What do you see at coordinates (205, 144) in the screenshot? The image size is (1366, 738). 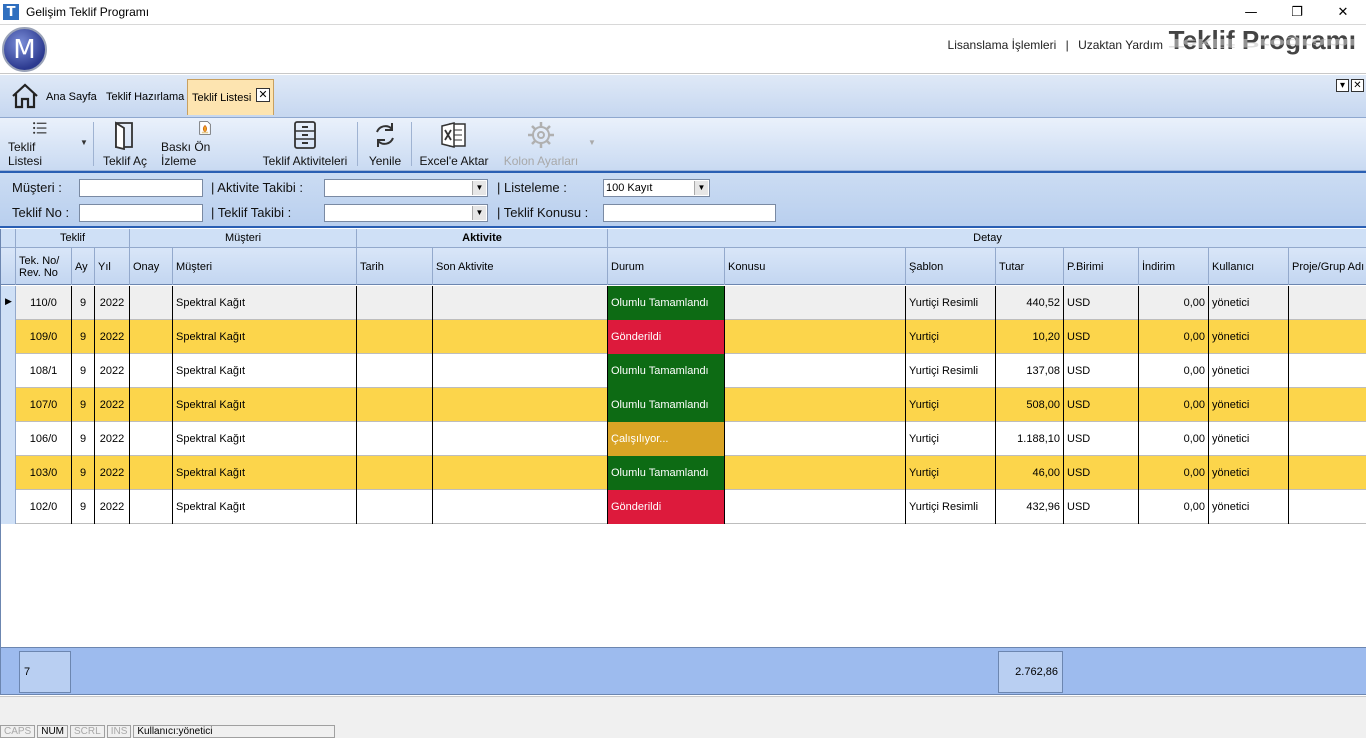 I see `baski-on-izleme-button: Baskı Ön İzleme` at bounding box center [205, 144].